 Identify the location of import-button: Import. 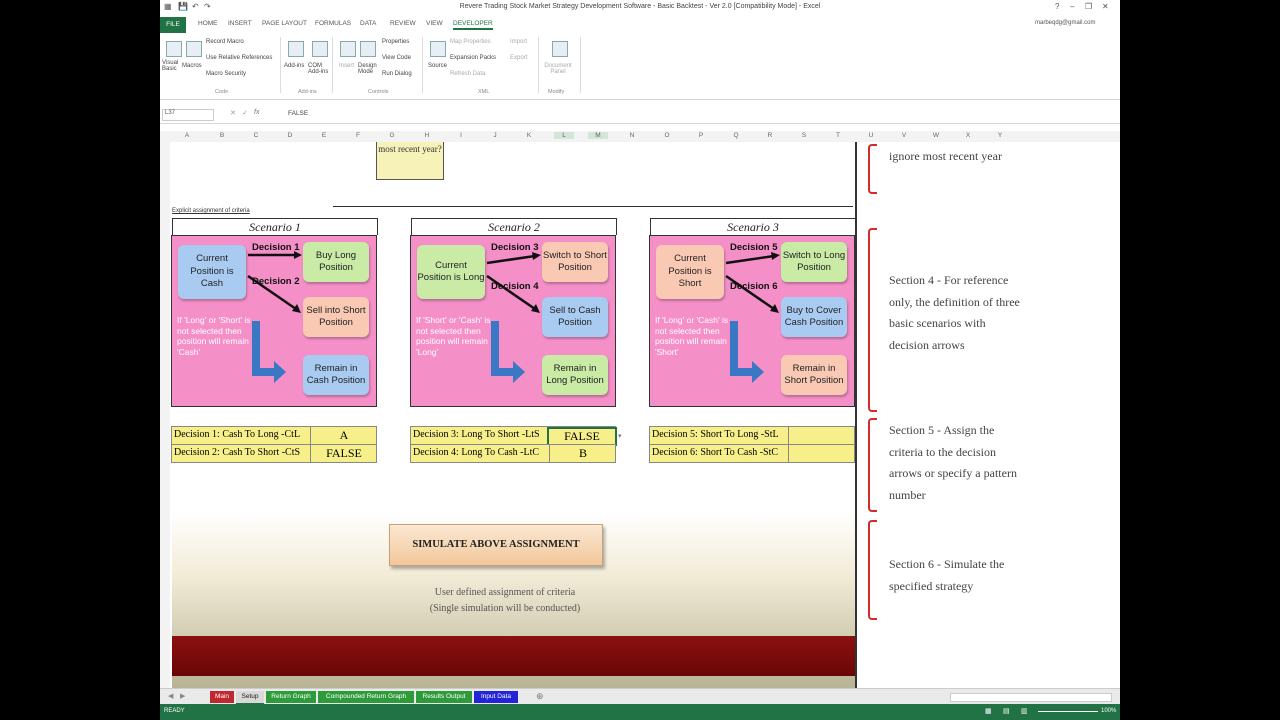
(518, 42).